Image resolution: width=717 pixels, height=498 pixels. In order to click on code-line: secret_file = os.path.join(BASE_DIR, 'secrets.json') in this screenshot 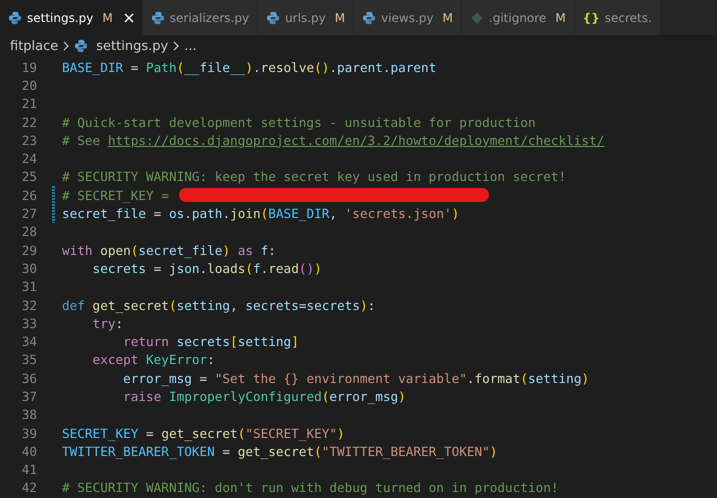, I will do `click(261, 214)`.